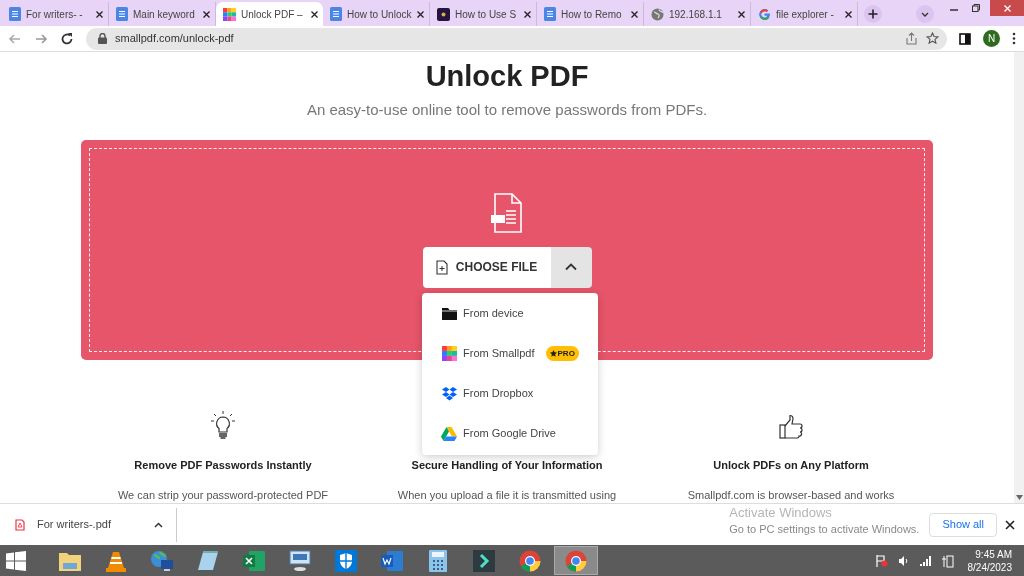  What do you see at coordinates (507, 110) in the screenshot?
I see `page-subtitle: An easy-to-use online tool to remove passwords from PDFs.` at bounding box center [507, 110].